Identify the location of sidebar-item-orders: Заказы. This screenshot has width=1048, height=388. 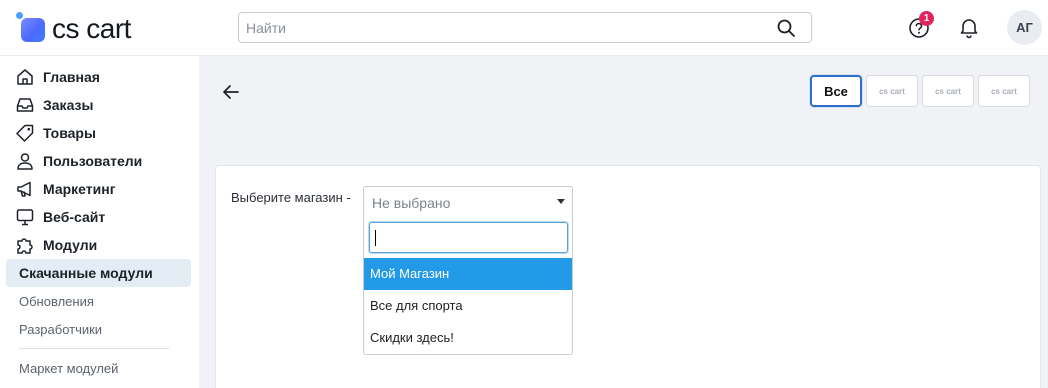
(54, 105).